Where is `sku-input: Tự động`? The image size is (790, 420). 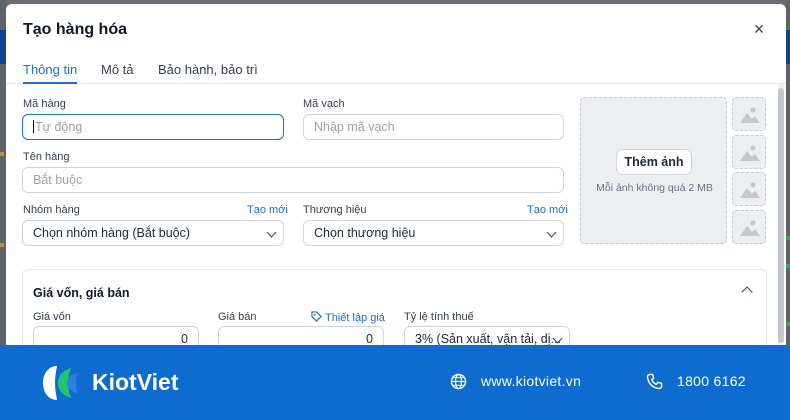 sku-input: Tự động is located at coordinates (153, 127).